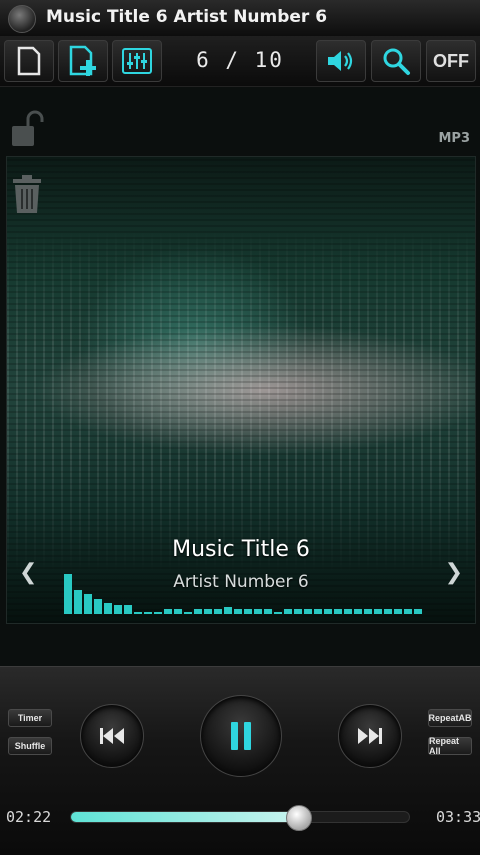 The height and width of the screenshot is (855, 480). Describe the element at coordinates (187, 17) in the screenshot. I see `window-title: Music Title 6 Artist Number 6` at that location.